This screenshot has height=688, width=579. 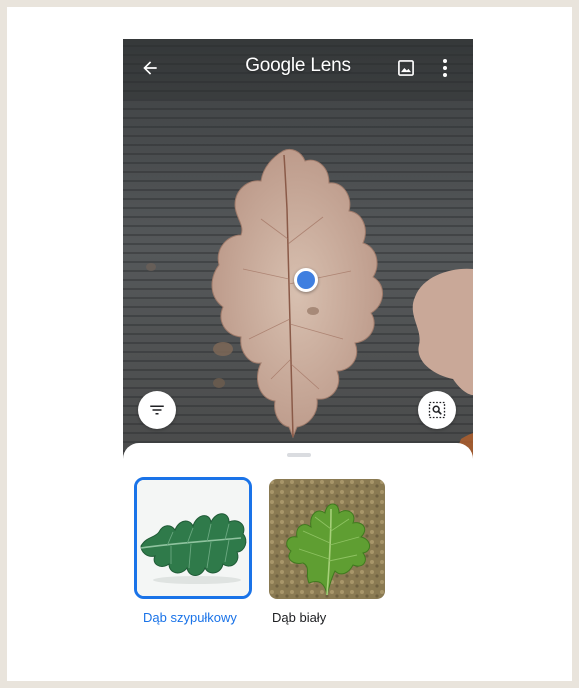 I want to click on focus-point, so click(x=306, y=280).